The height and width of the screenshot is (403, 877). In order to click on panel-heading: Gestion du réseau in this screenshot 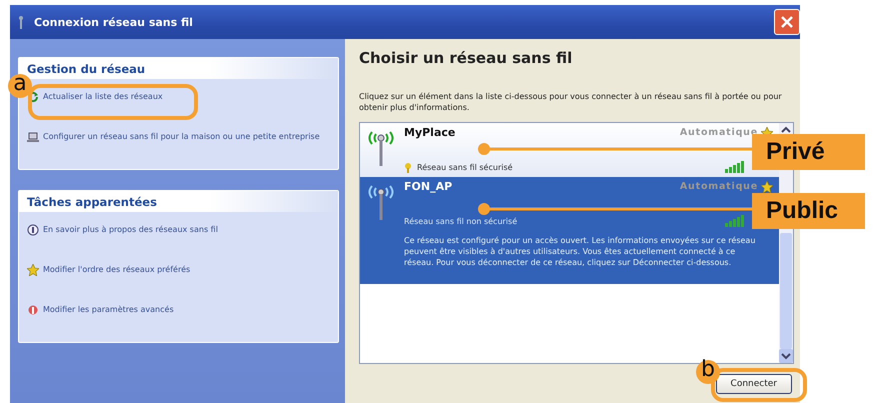, I will do `click(178, 68)`.